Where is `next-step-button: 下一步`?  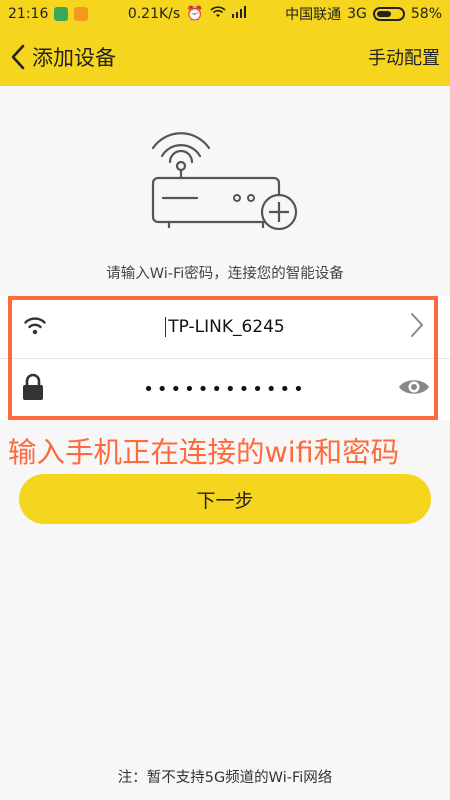 next-step-button: 下一步 is located at coordinates (225, 499).